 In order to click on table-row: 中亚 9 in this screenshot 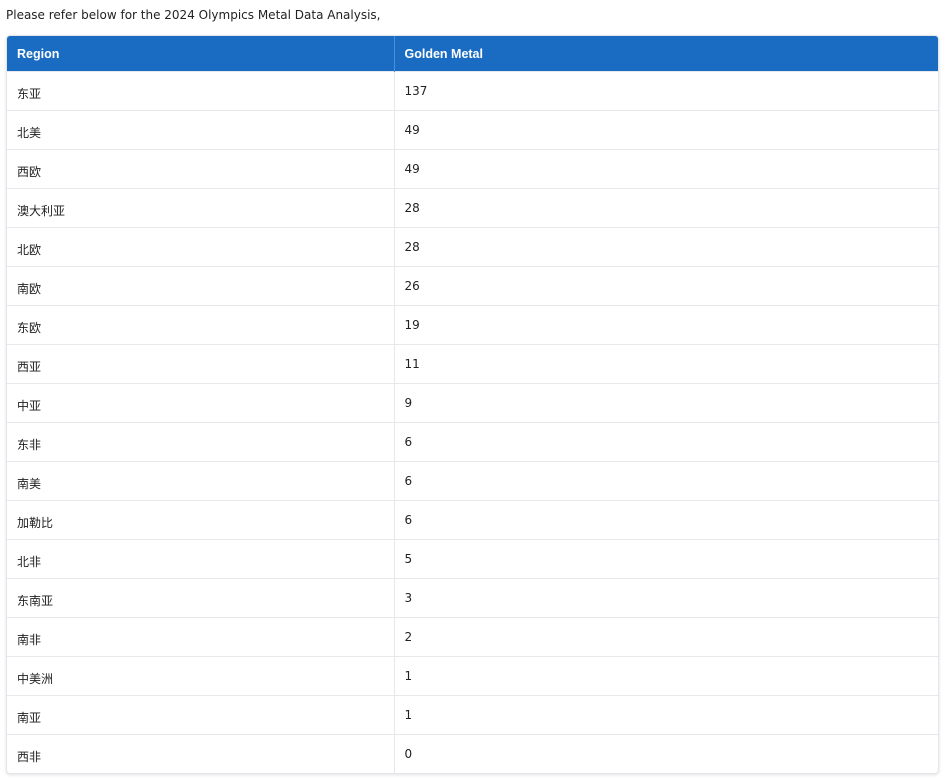, I will do `click(472, 403)`.